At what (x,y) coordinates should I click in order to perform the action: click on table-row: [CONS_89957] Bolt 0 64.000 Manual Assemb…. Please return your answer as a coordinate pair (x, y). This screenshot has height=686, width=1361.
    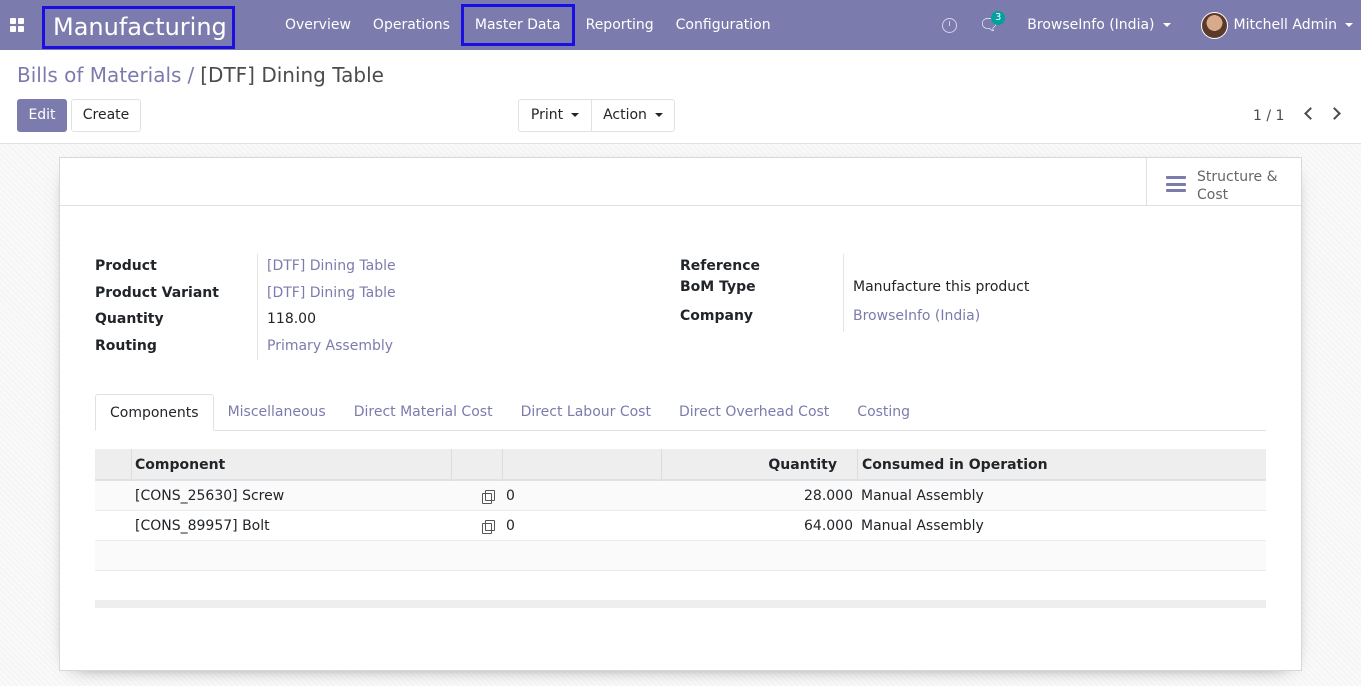
    Looking at the image, I should click on (680, 526).